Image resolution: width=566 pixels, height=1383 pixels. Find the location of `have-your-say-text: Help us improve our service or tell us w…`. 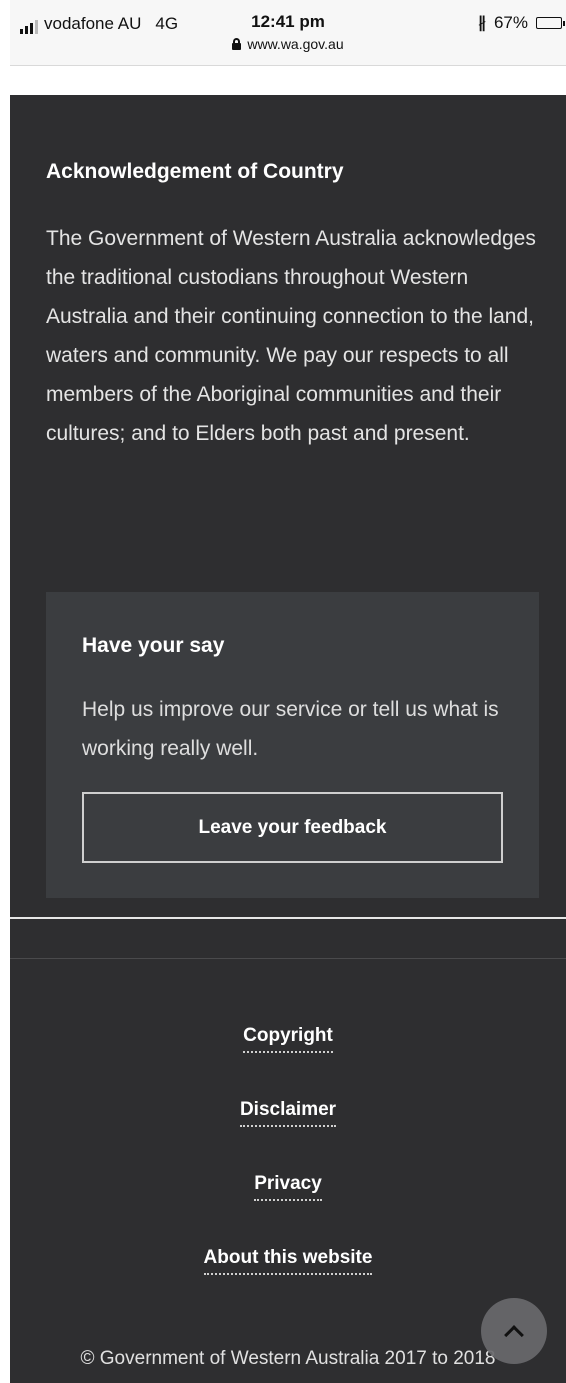

have-your-say-text: Help us improve our service or tell us w… is located at coordinates (290, 729).